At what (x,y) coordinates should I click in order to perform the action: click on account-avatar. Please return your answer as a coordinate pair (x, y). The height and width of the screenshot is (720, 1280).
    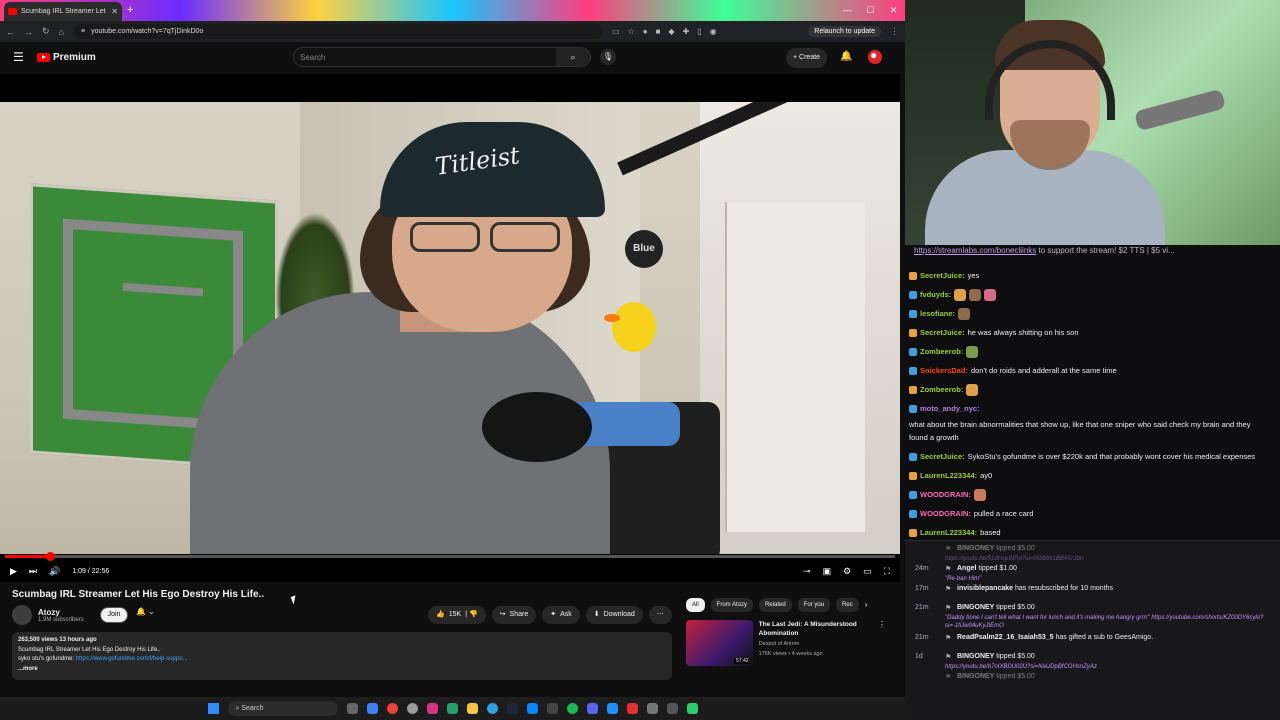
    Looking at the image, I should click on (875, 57).